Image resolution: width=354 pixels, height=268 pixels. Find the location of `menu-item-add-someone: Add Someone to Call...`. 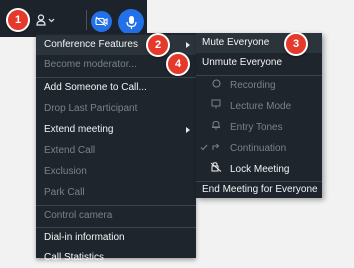

menu-item-add-someone: Add Someone to Call... is located at coordinates (116, 88).